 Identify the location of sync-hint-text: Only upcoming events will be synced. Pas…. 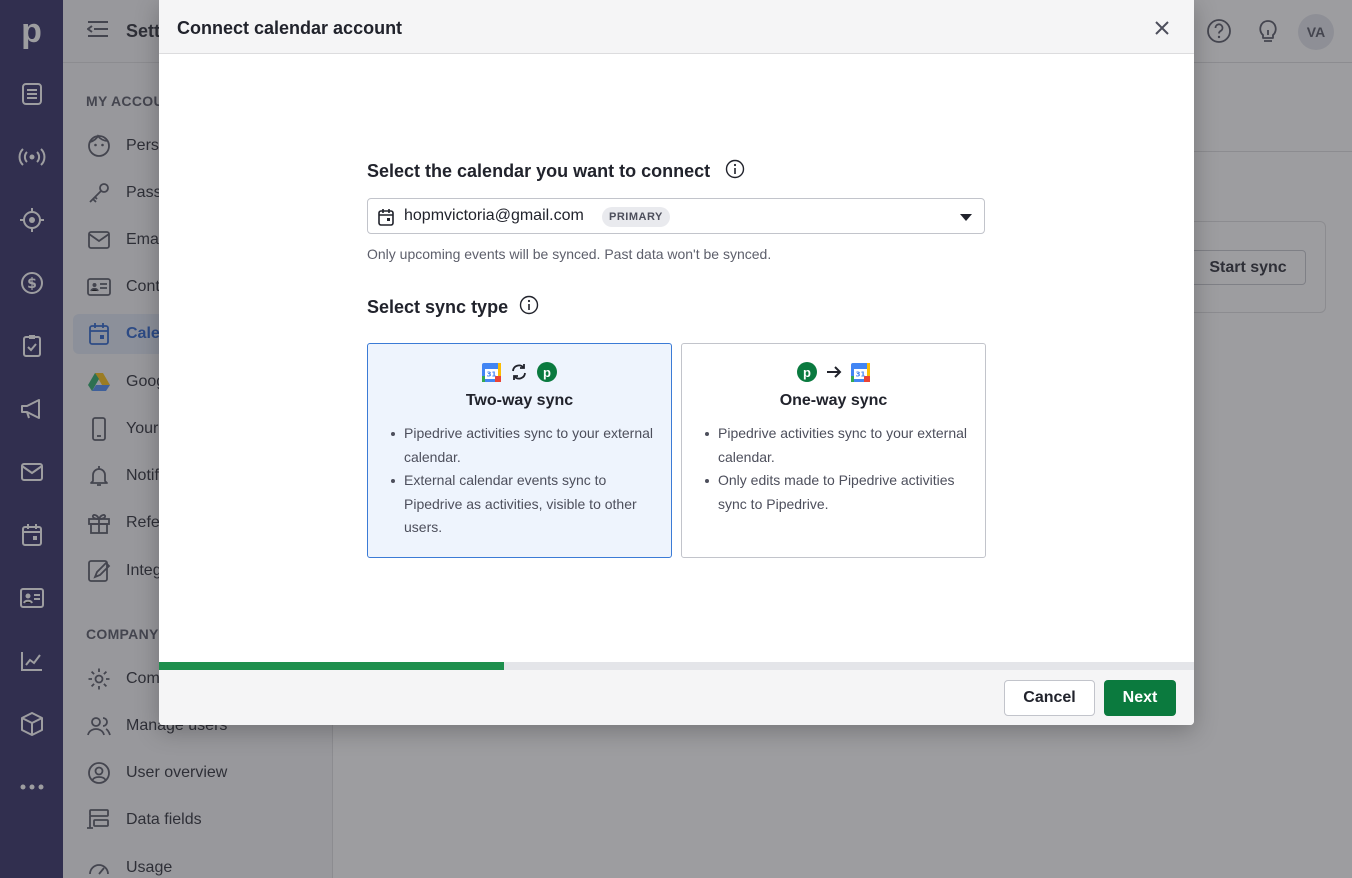
(569, 254).